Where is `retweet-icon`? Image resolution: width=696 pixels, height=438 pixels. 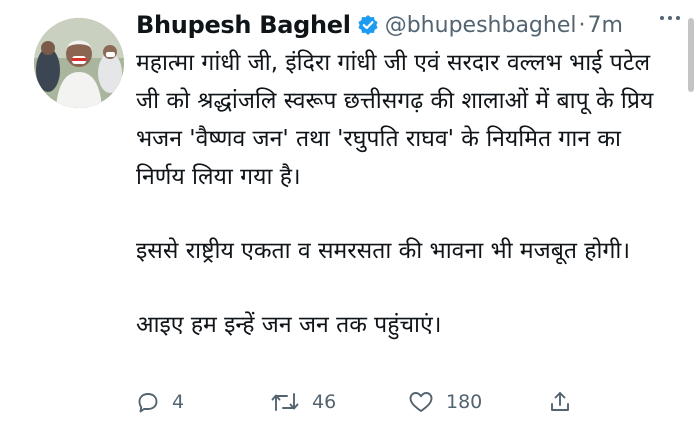 retweet-icon is located at coordinates (285, 402).